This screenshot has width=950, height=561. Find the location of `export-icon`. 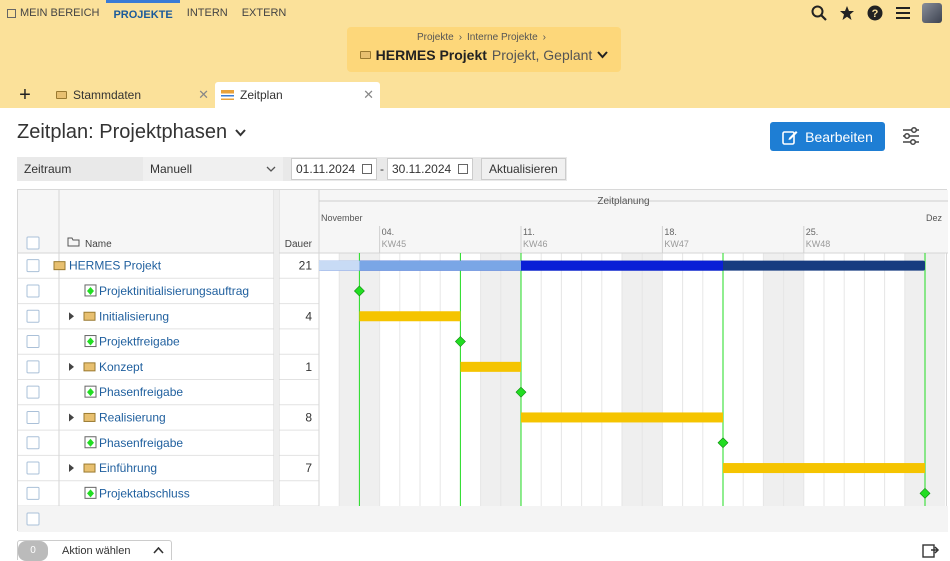

export-icon is located at coordinates (931, 550).